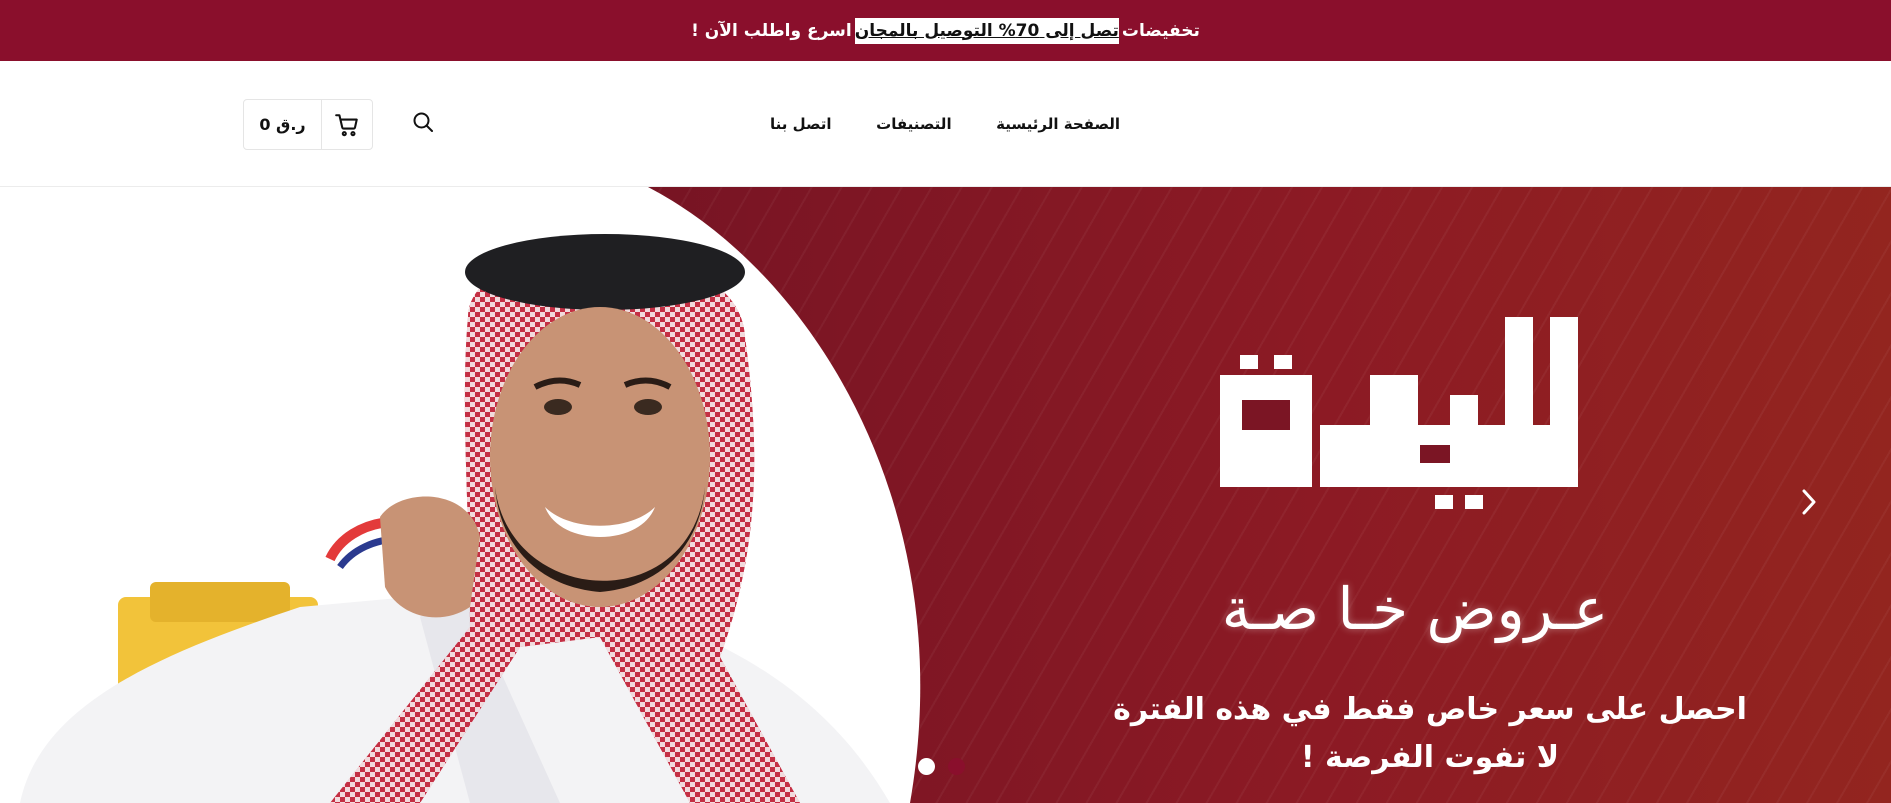  Describe the element at coordinates (941, 766) in the screenshot. I see `slider-dots` at that location.